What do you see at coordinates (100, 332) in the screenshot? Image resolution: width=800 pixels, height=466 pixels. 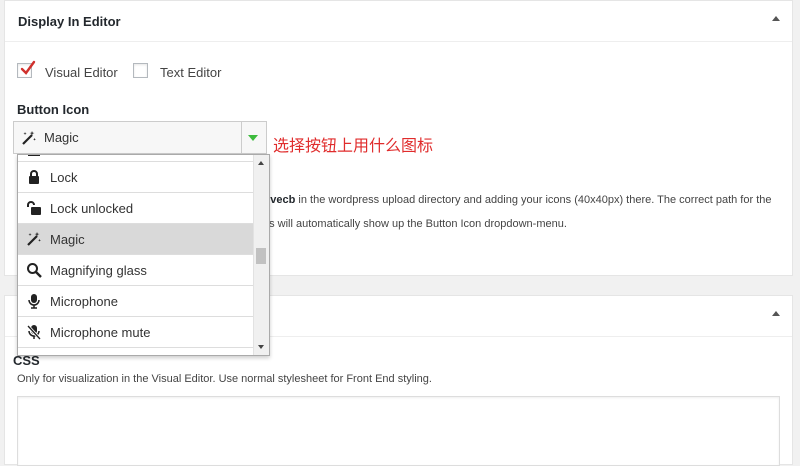 I see `list-item-label: Microphone mute` at bounding box center [100, 332].